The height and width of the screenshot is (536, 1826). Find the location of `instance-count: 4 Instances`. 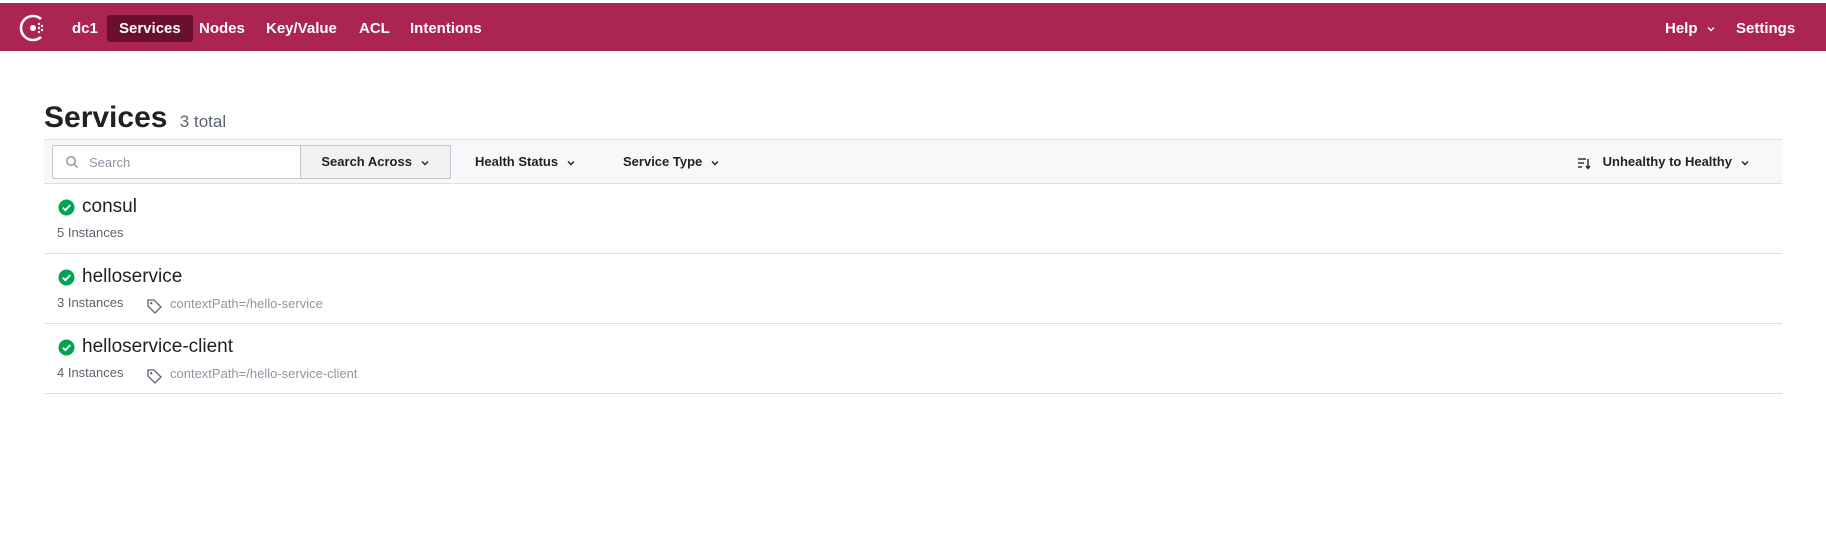

instance-count: 4 Instances is located at coordinates (90, 372).